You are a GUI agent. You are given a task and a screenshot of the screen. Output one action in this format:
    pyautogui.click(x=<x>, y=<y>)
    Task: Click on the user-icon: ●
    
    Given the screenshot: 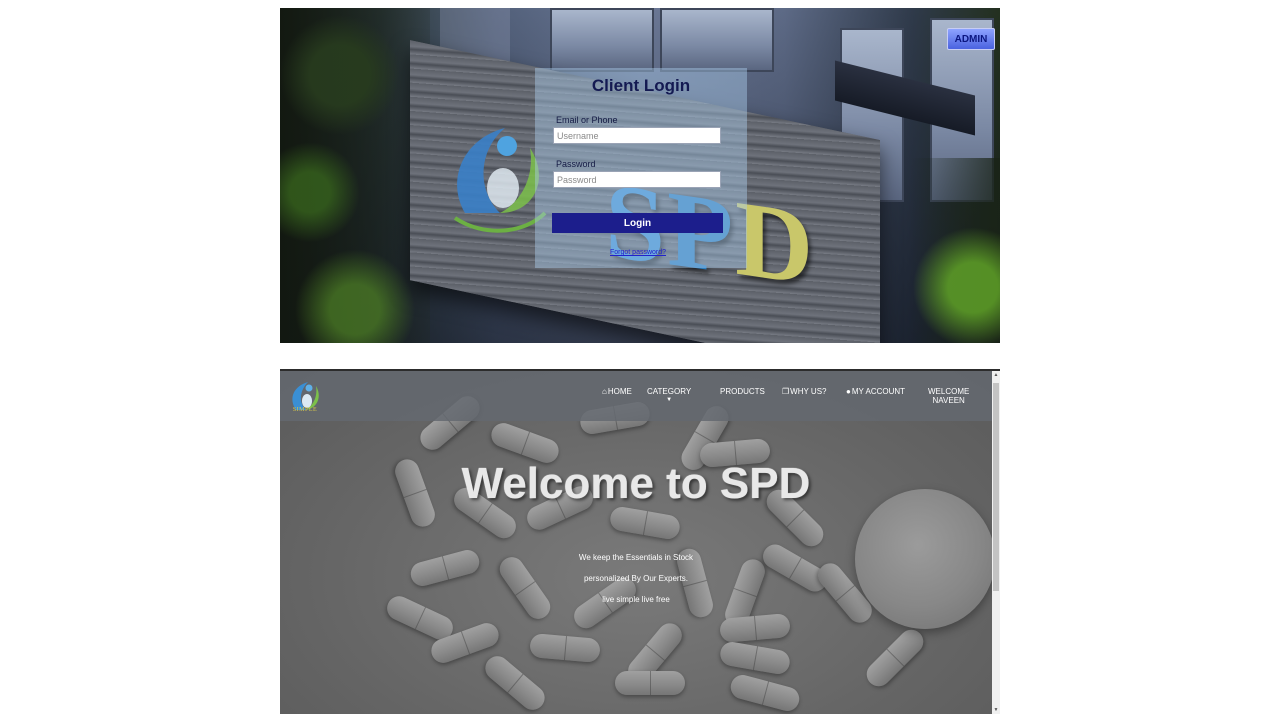 What is the action you would take?
    pyautogui.click(x=848, y=391)
    